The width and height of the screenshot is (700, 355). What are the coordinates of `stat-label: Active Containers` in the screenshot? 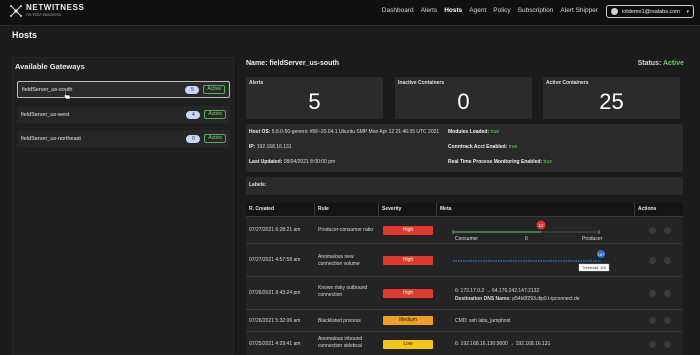 It's located at (567, 83).